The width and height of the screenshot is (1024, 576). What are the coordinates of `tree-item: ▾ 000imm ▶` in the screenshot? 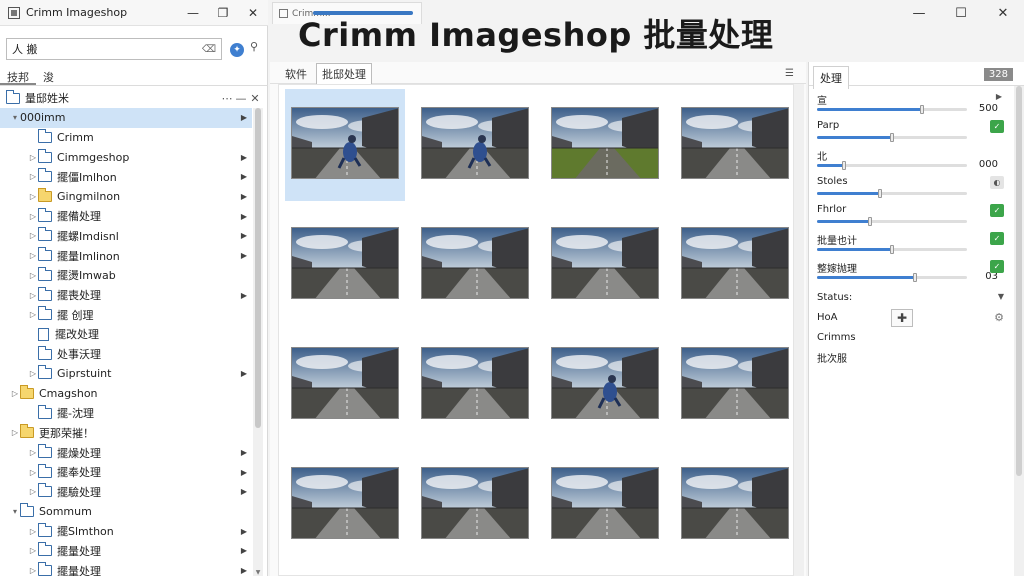 It's located at (126, 118).